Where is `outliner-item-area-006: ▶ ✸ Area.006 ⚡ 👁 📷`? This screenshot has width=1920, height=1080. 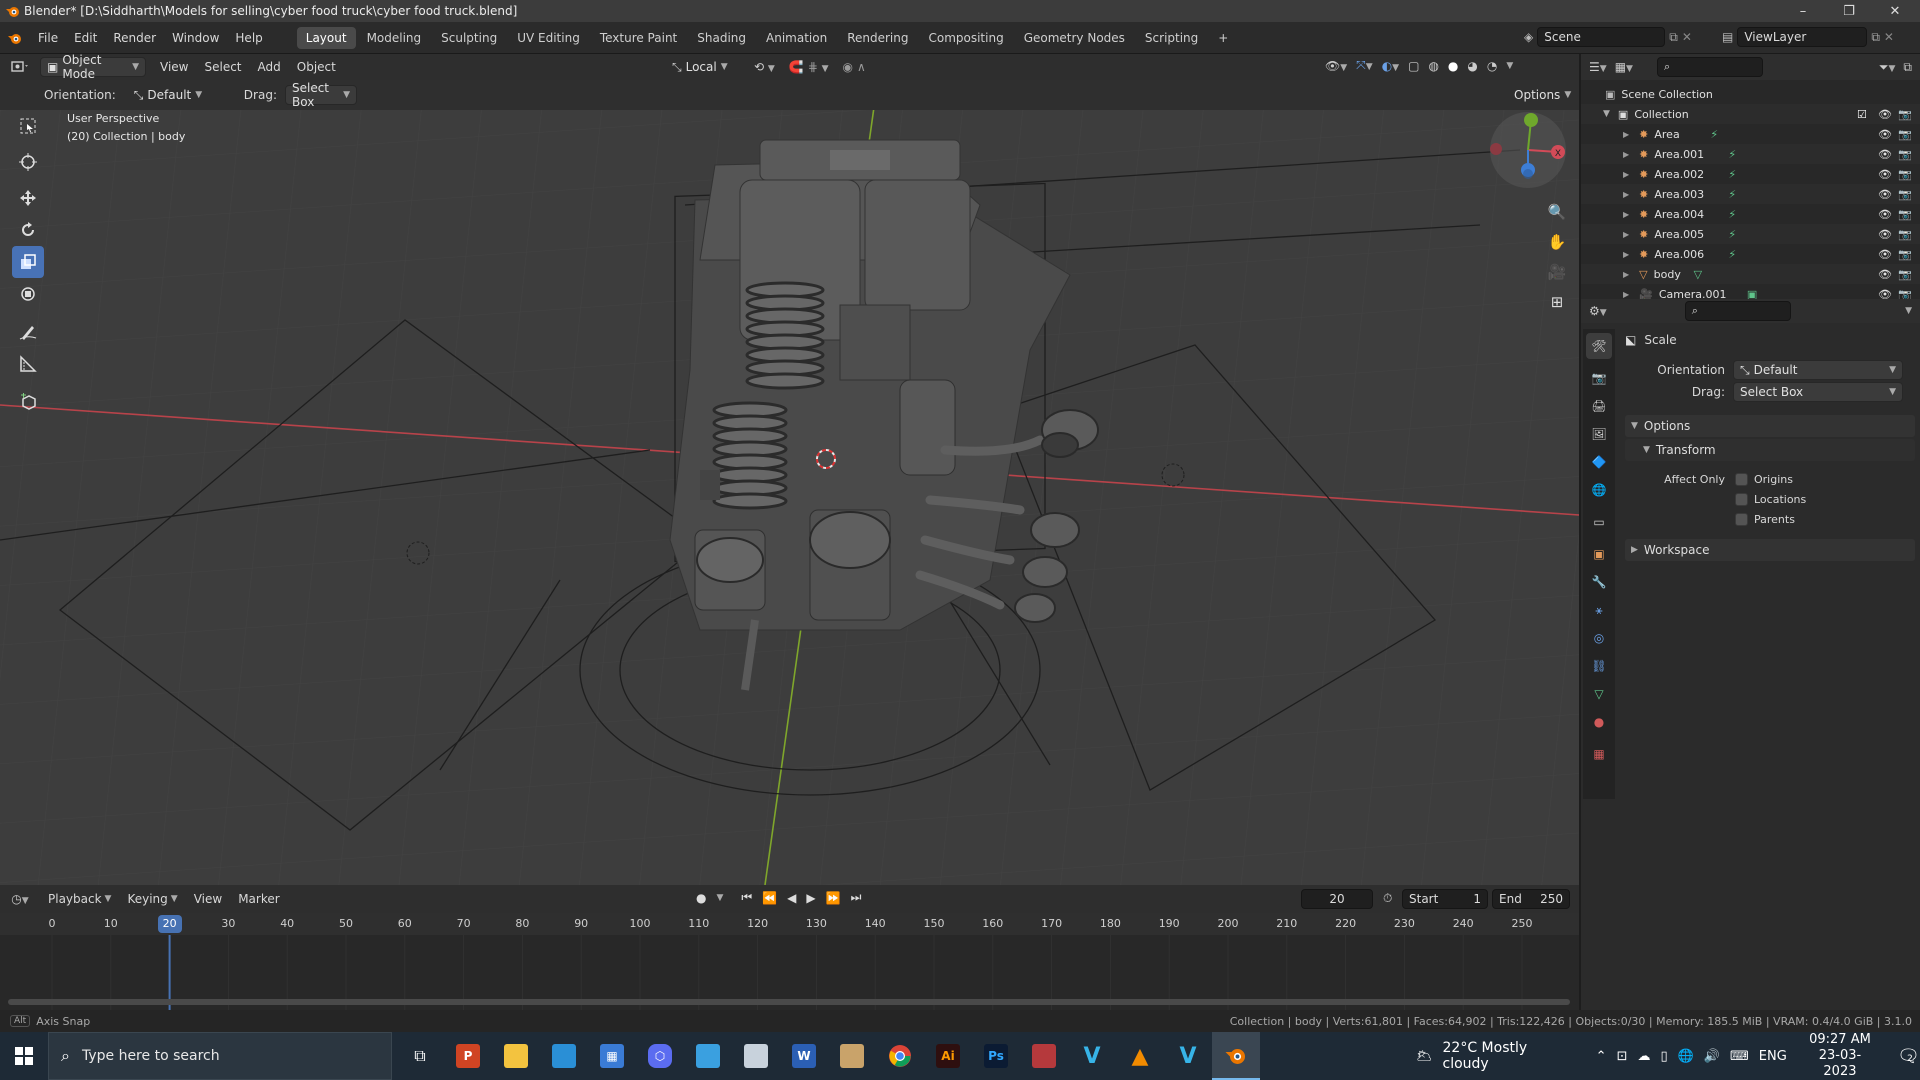 outliner-item-area-006: ▶ ✸ Area.006 ⚡ 👁 📷 is located at coordinates (1750, 254).